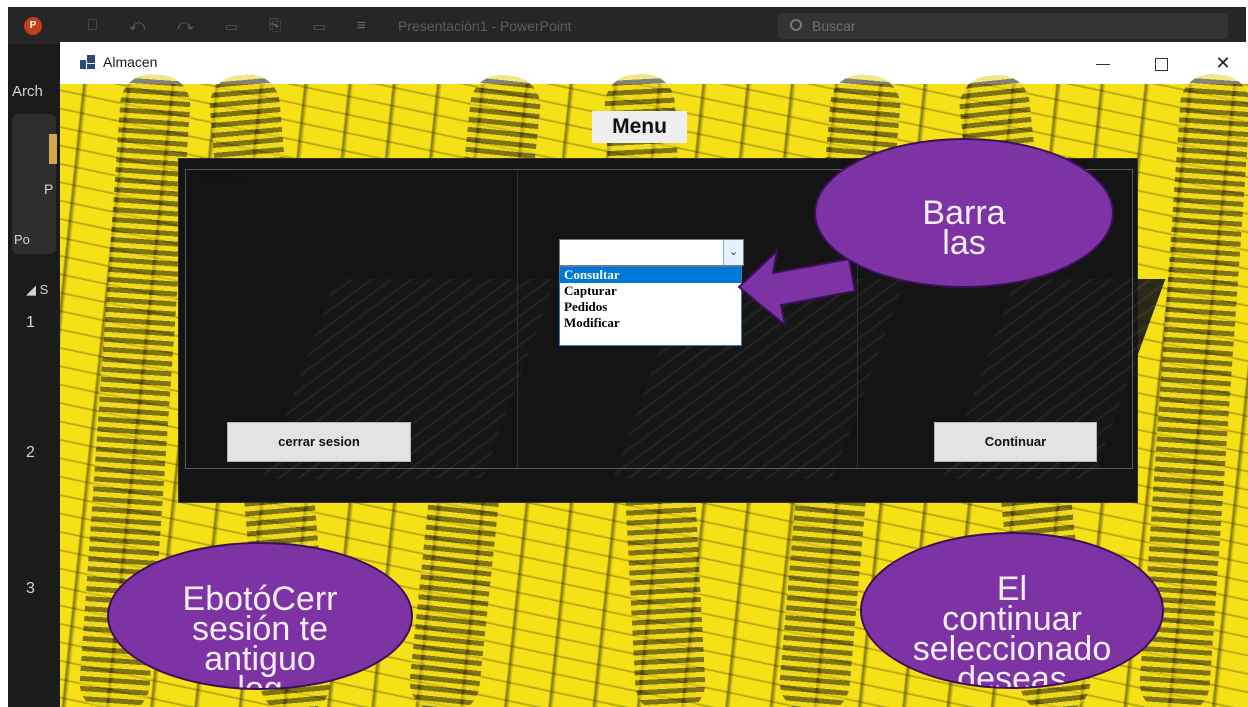 This screenshot has height=707, width=1248. What do you see at coordinates (30, 453) in the screenshot?
I see `slide-number: 2` at bounding box center [30, 453].